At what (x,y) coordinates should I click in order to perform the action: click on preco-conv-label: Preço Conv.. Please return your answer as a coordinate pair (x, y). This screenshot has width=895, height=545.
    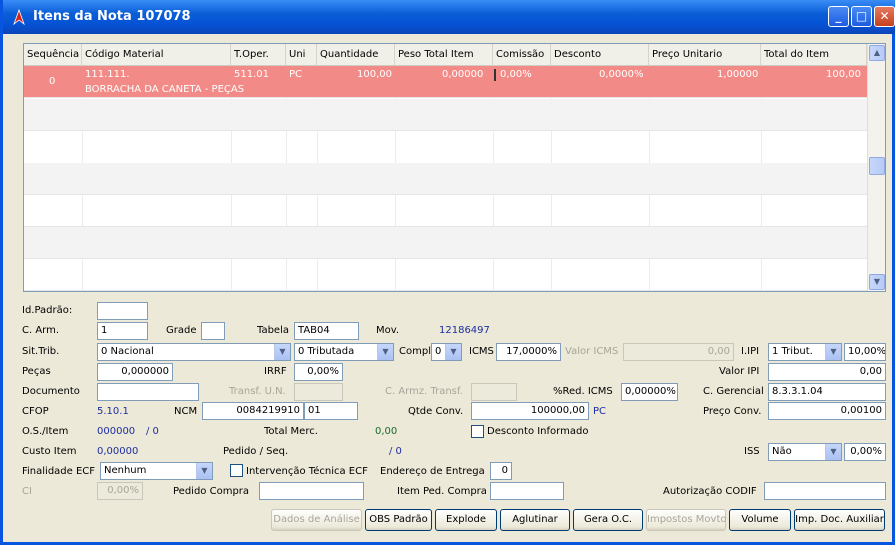
    Looking at the image, I should click on (732, 411).